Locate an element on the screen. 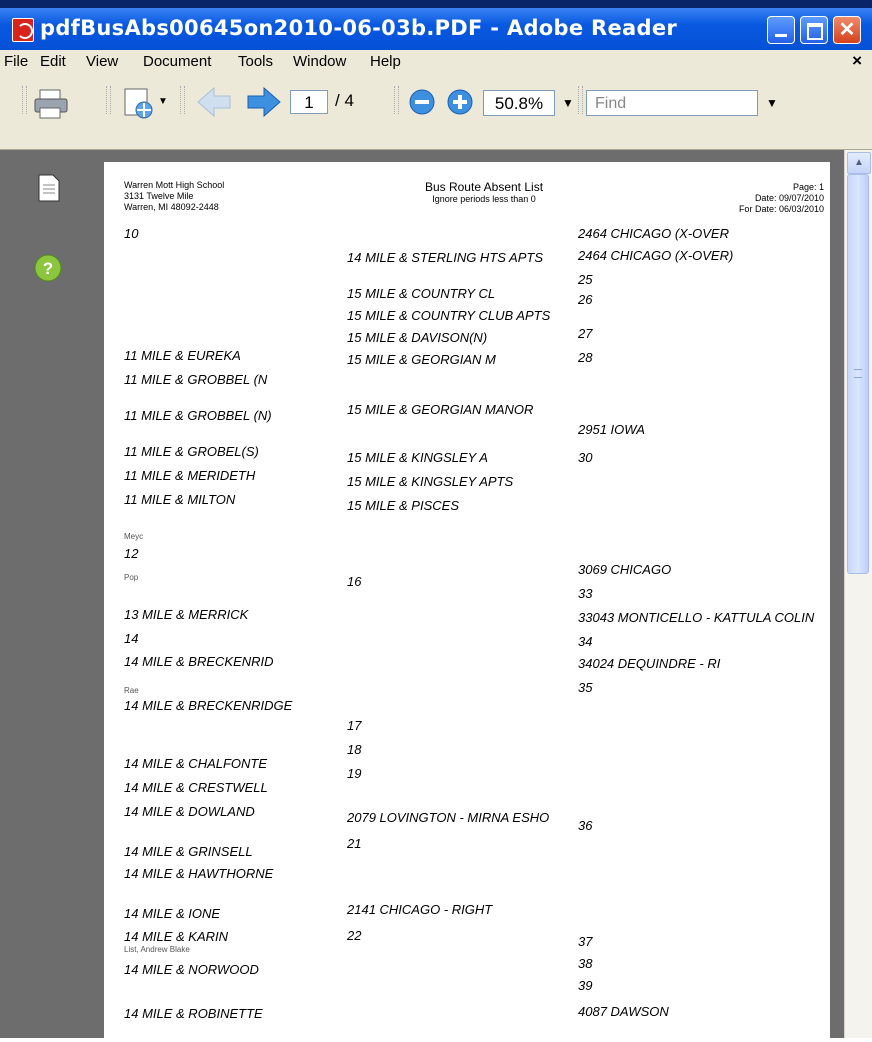  route-heading: 15 MILE & DAVISON(N) is located at coordinates (417, 337).